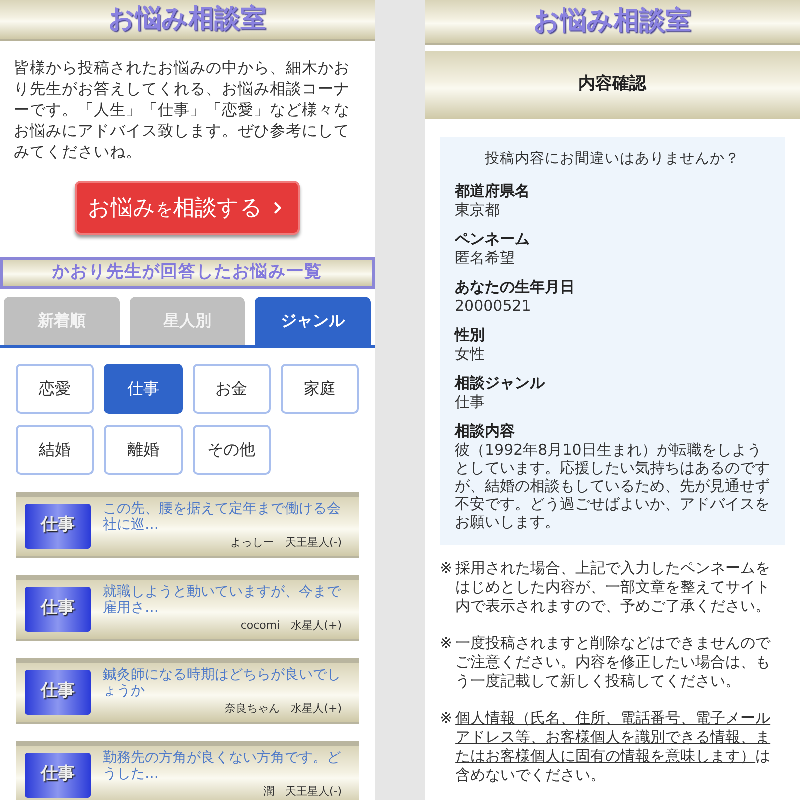  Describe the element at coordinates (612, 159) in the screenshot. I see `confirm-question: 投稿内容にお間違いはありませんか？` at that location.